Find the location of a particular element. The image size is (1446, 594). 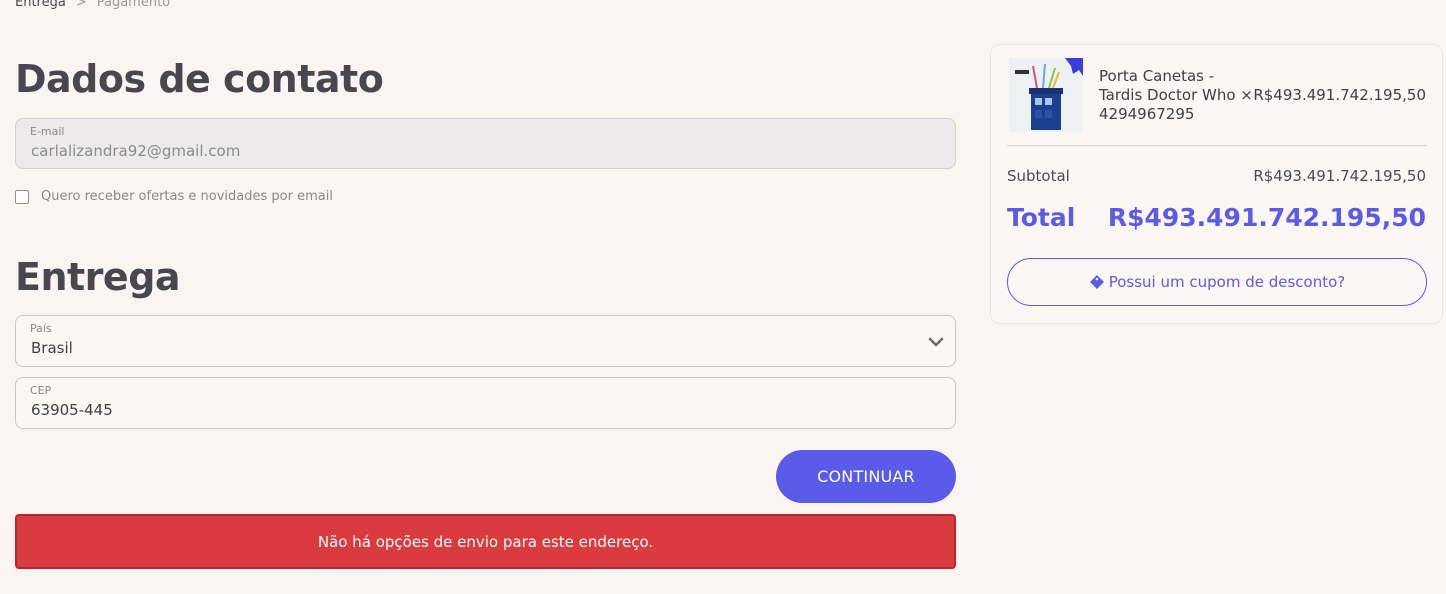

email-field: E-mail carlalizandra92@gmail.com is located at coordinates (485, 143).